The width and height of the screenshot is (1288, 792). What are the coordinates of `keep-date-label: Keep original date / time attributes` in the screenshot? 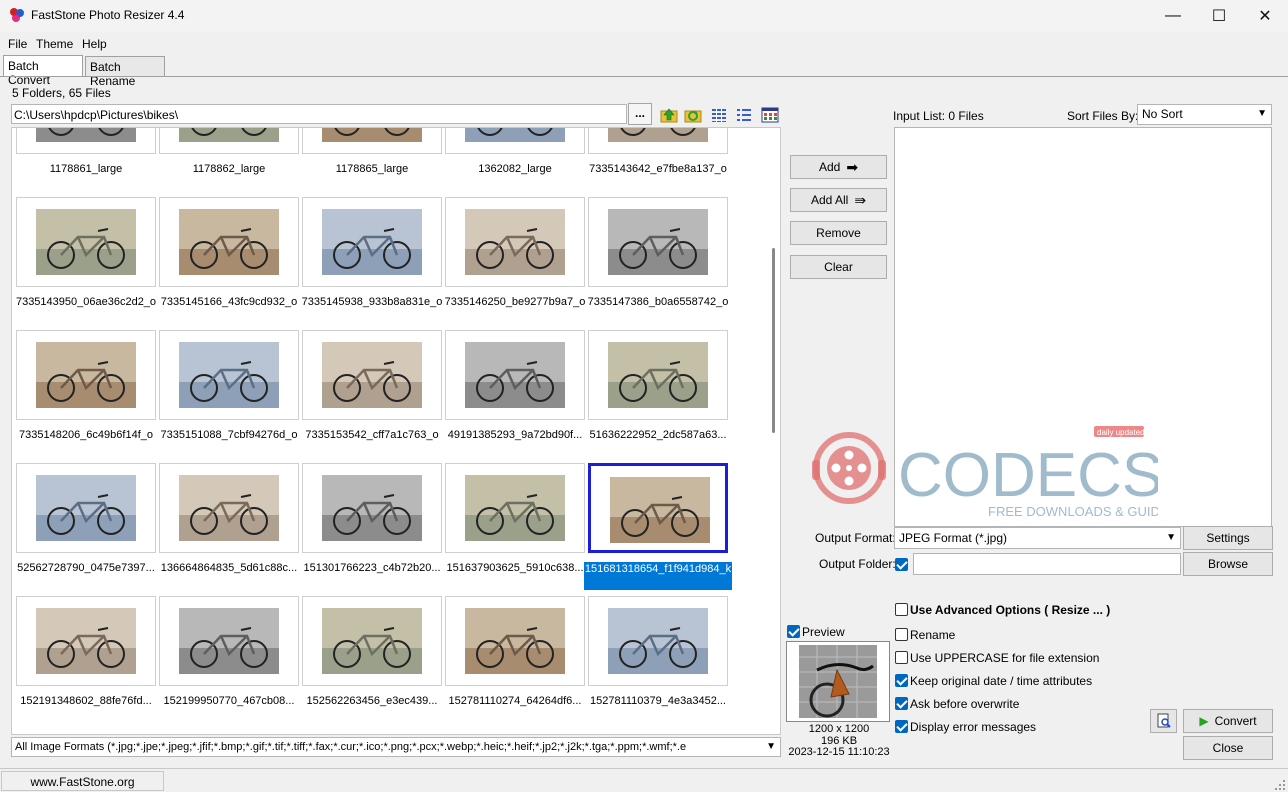 It's located at (1001, 681).